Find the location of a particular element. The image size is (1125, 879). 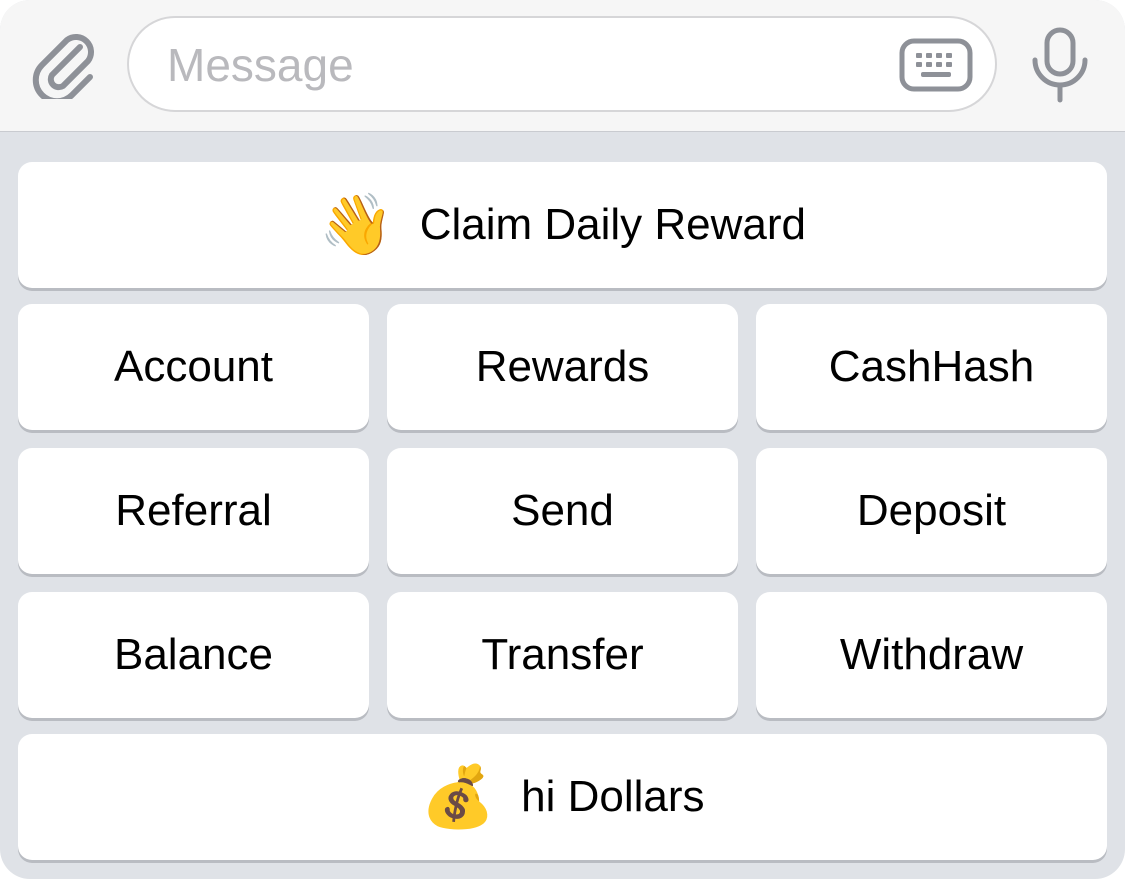

referral-label: Referral is located at coordinates (193, 510).